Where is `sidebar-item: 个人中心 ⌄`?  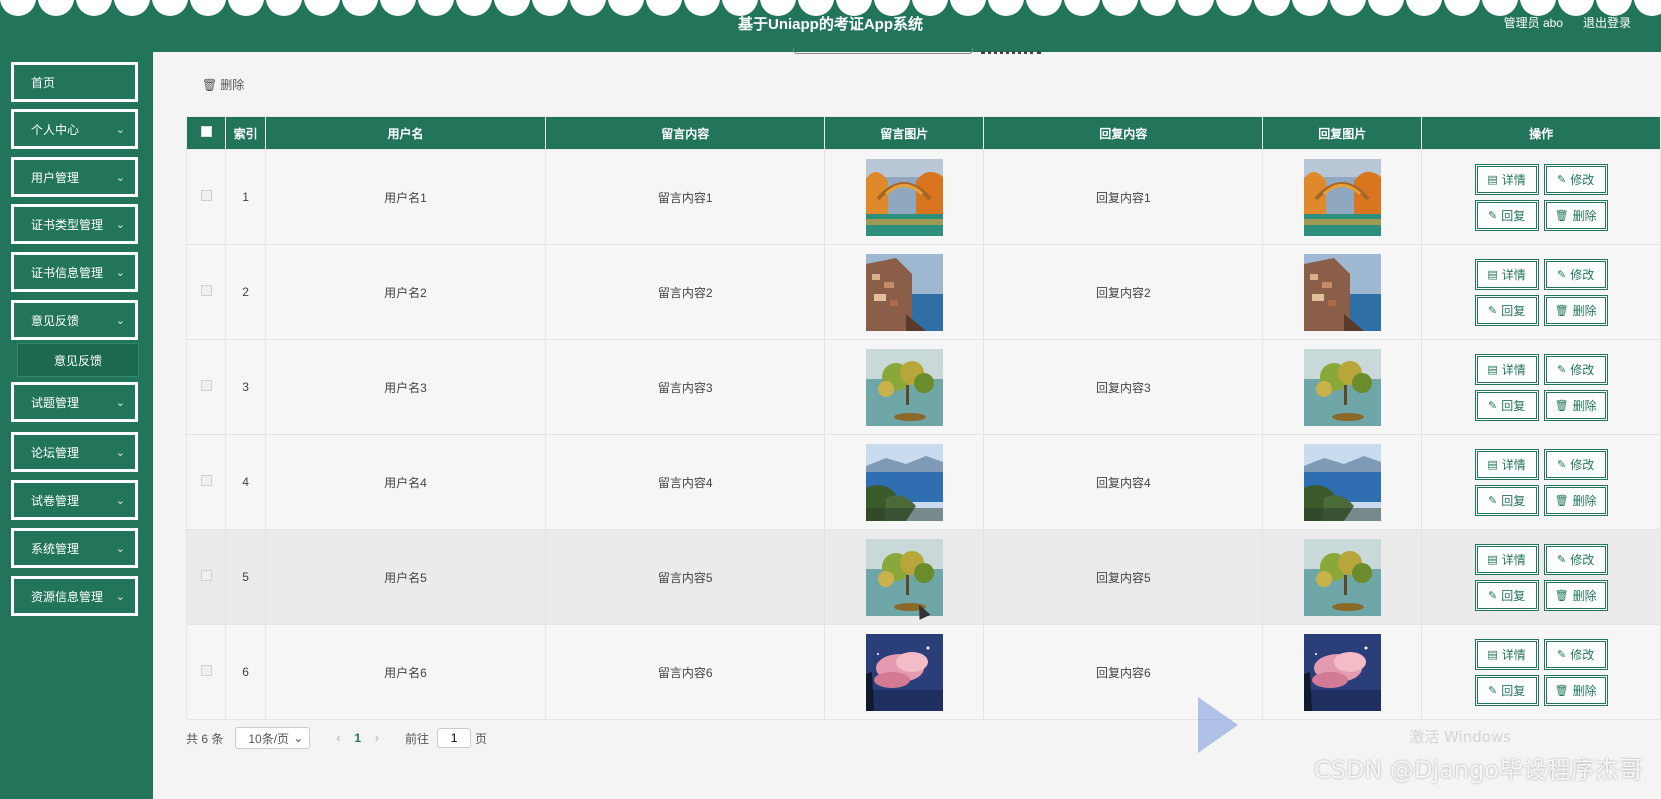 sidebar-item: 个人中心 ⌄ is located at coordinates (74, 129).